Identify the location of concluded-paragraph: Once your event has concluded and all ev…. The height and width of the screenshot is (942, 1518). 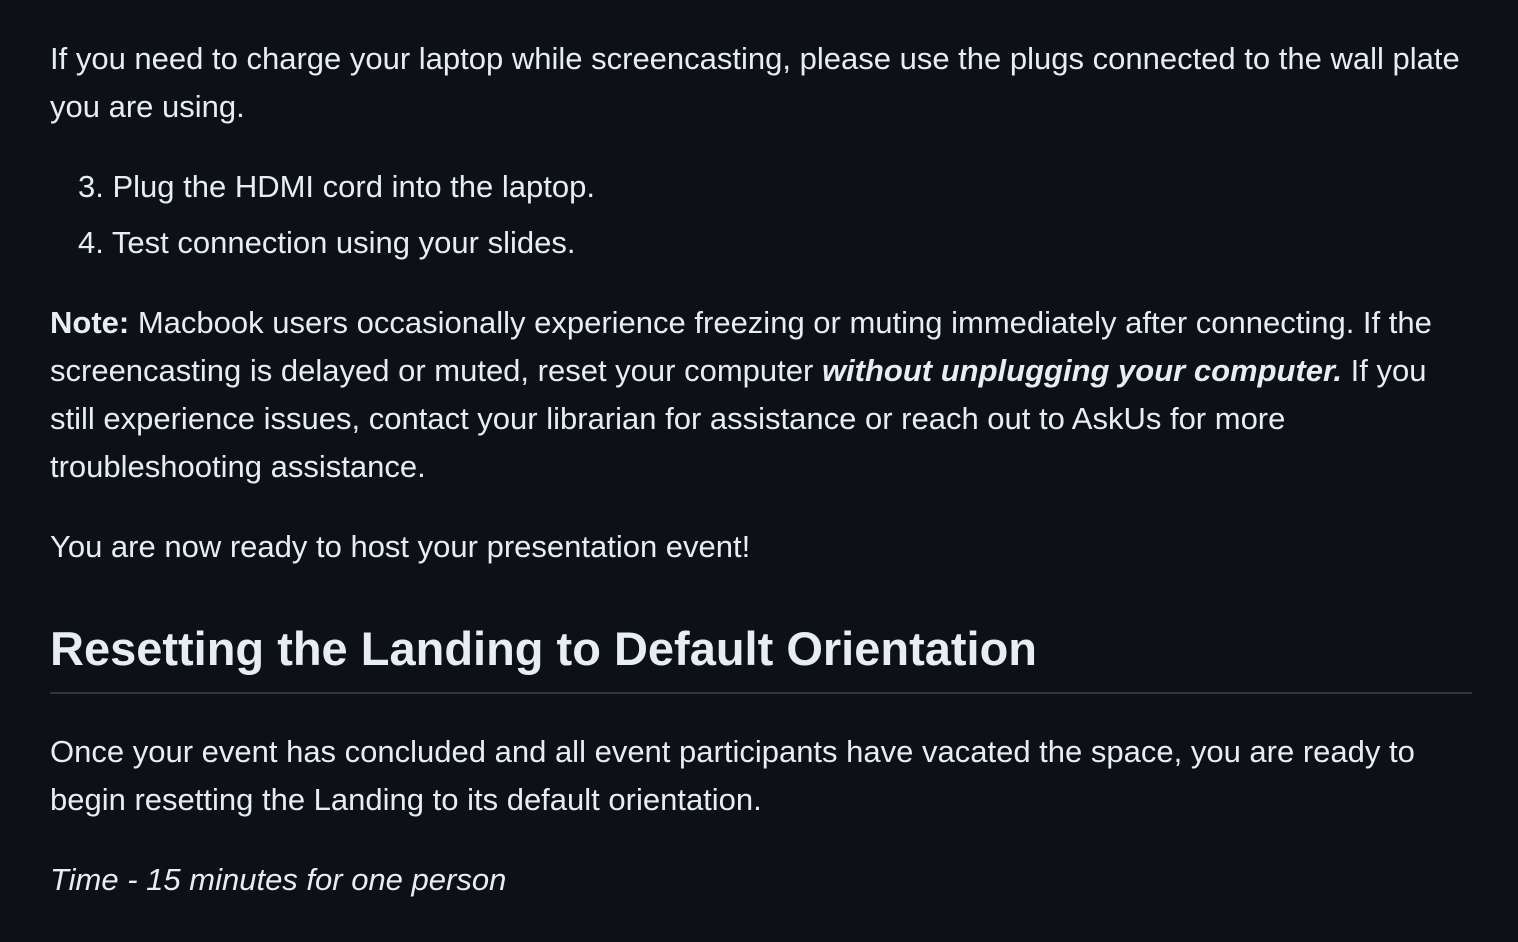
(732, 775).